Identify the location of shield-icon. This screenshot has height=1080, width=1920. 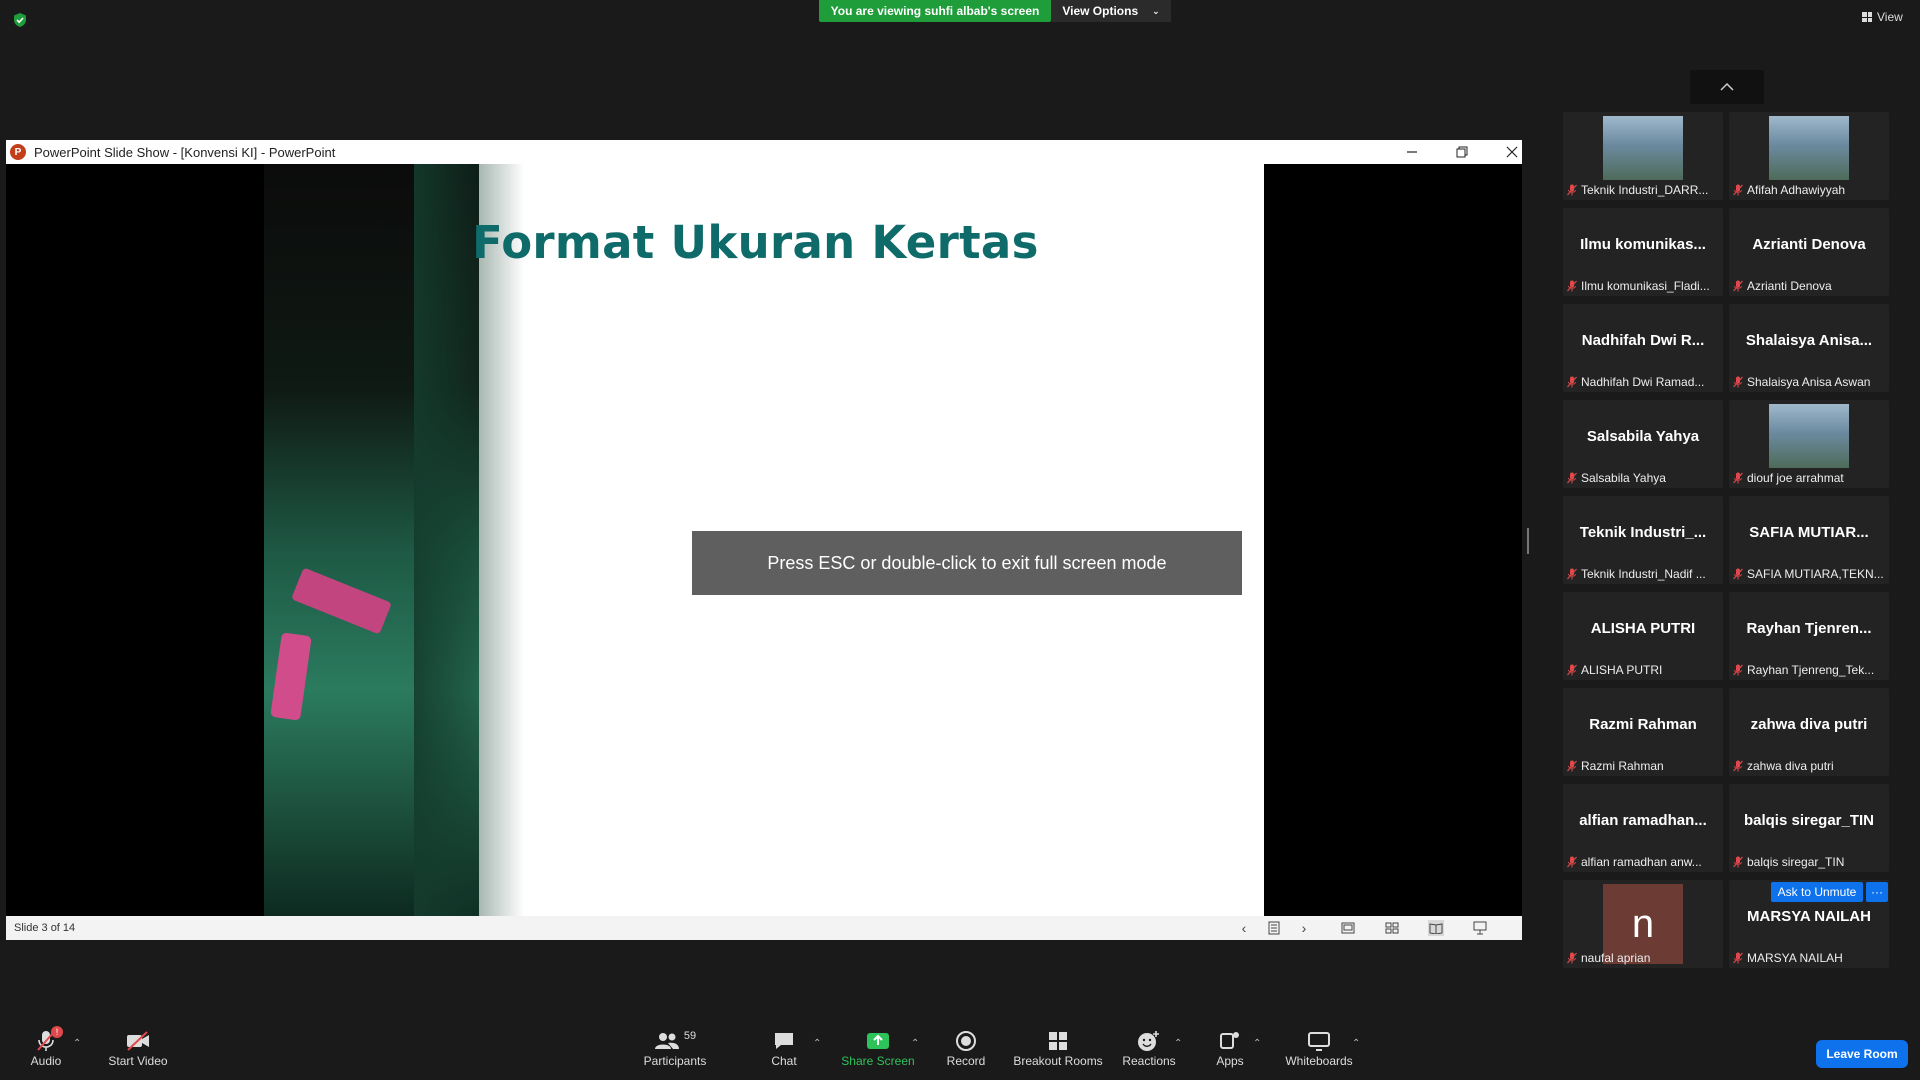
(20, 20).